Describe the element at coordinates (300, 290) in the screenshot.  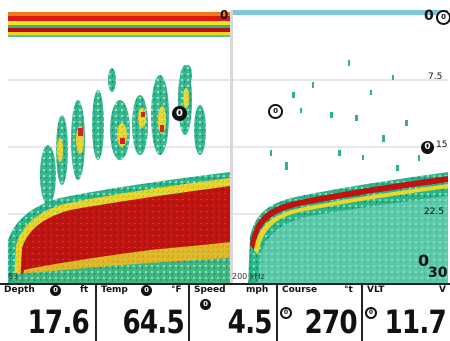
I see `readout-course-title: Course` at that location.